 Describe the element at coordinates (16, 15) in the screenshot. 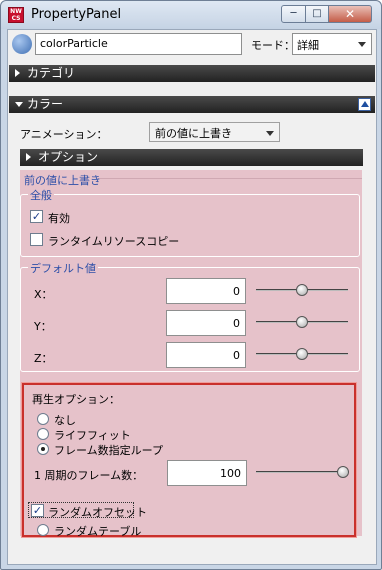

I see `app-logo-icon: NW CS` at that location.